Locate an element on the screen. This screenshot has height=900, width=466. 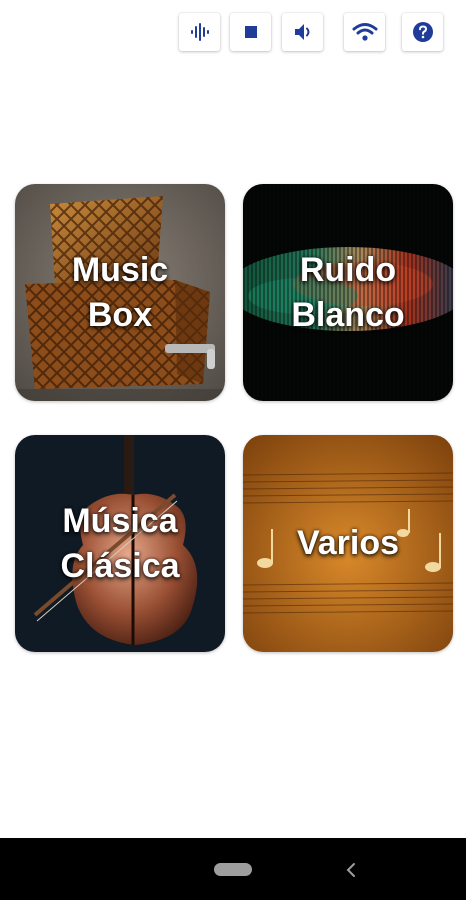
speaker-icon is located at coordinates (301, 32).